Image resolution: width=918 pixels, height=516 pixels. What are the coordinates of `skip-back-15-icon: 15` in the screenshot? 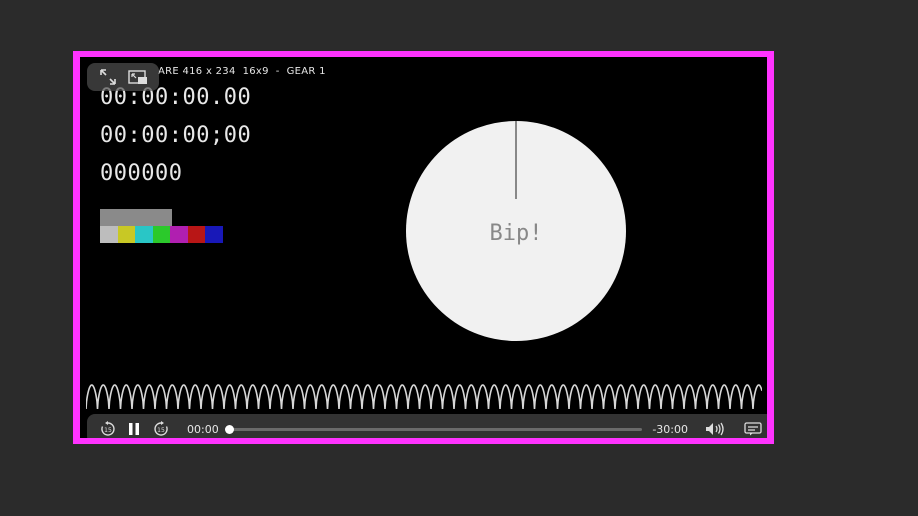 It's located at (108, 428).